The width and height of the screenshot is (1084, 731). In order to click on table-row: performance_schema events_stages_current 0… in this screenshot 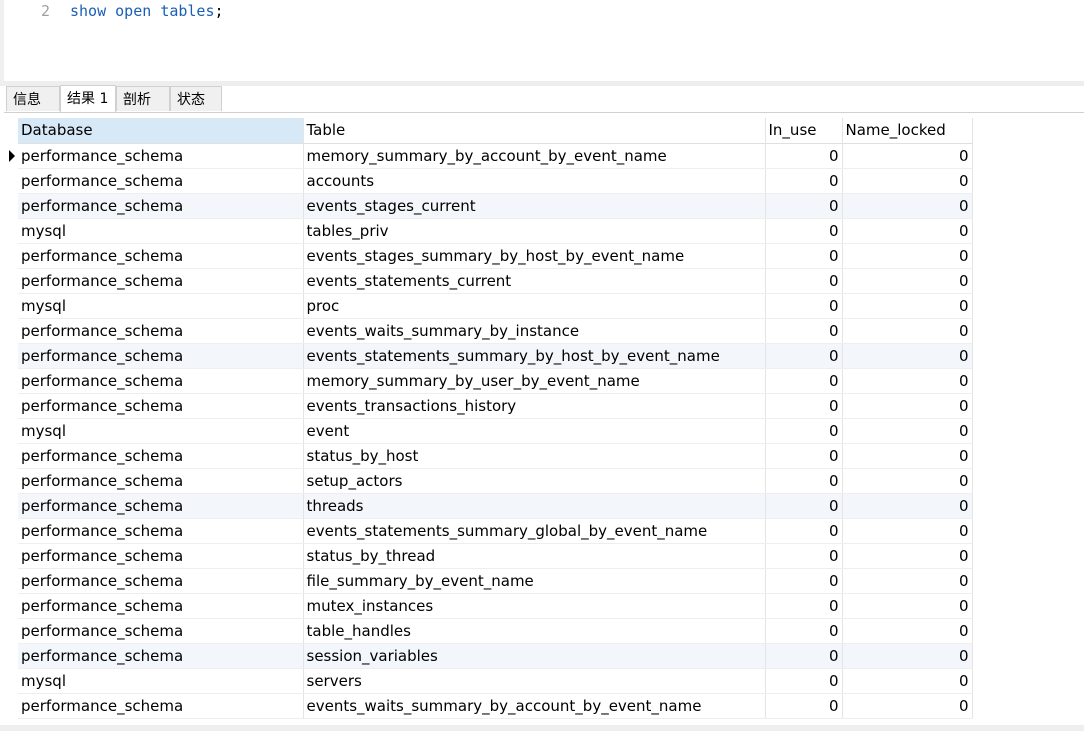, I will do `click(488, 206)`.